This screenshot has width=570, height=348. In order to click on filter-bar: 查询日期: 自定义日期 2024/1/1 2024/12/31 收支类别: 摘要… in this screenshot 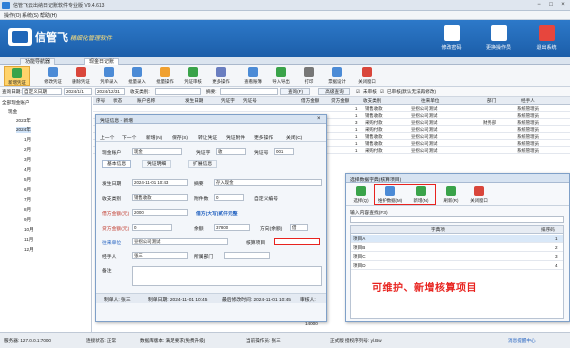, I will do `click(285, 92)`.